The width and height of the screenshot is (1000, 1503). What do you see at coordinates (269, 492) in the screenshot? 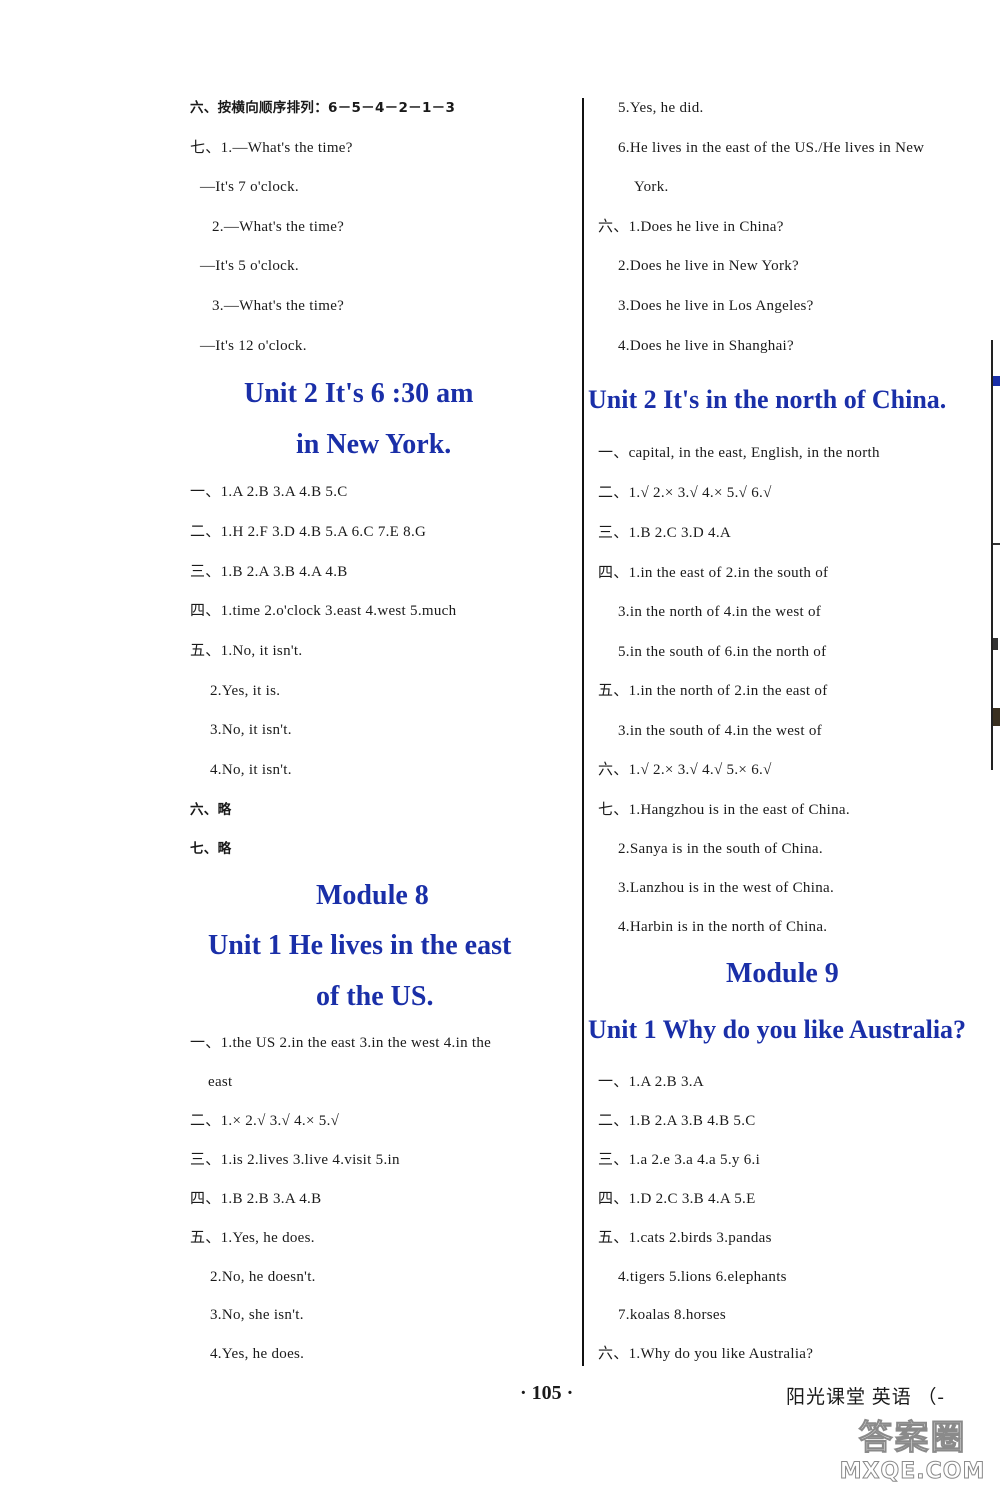
I see `answer-line: 一、1.A 2.B 3.A 4.B 5.C` at bounding box center [269, 492].